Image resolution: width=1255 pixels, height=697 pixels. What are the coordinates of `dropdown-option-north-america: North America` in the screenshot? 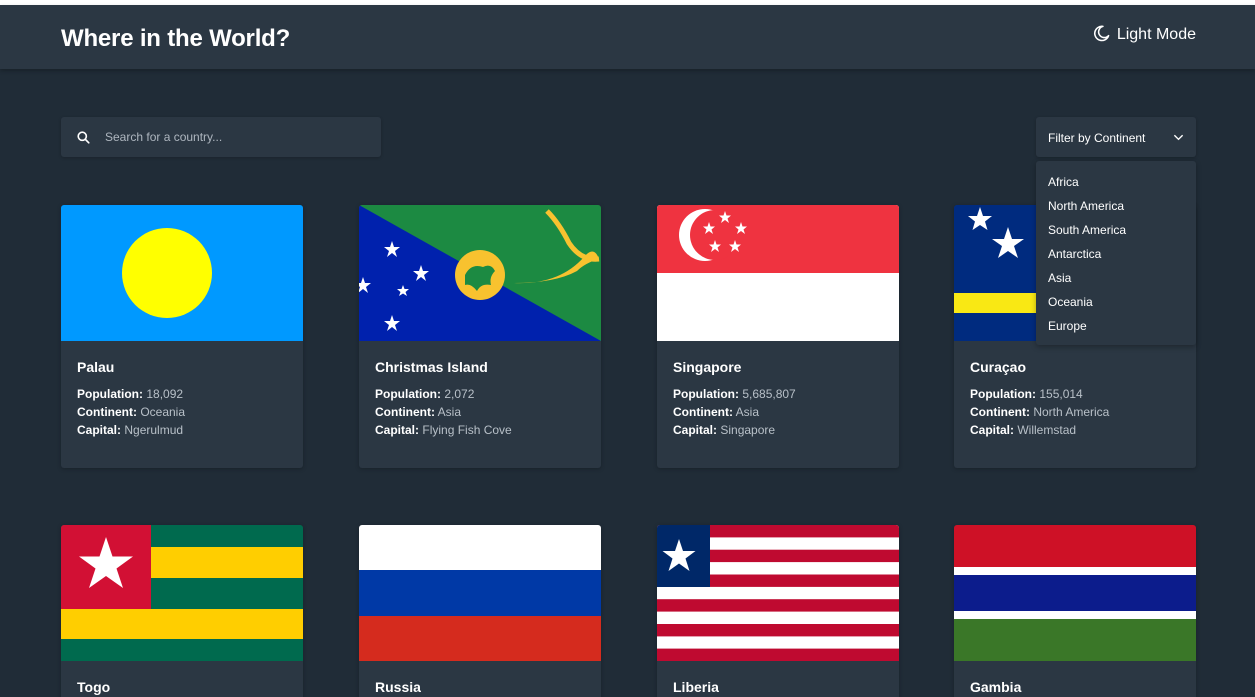 It's located at (1116, 210).